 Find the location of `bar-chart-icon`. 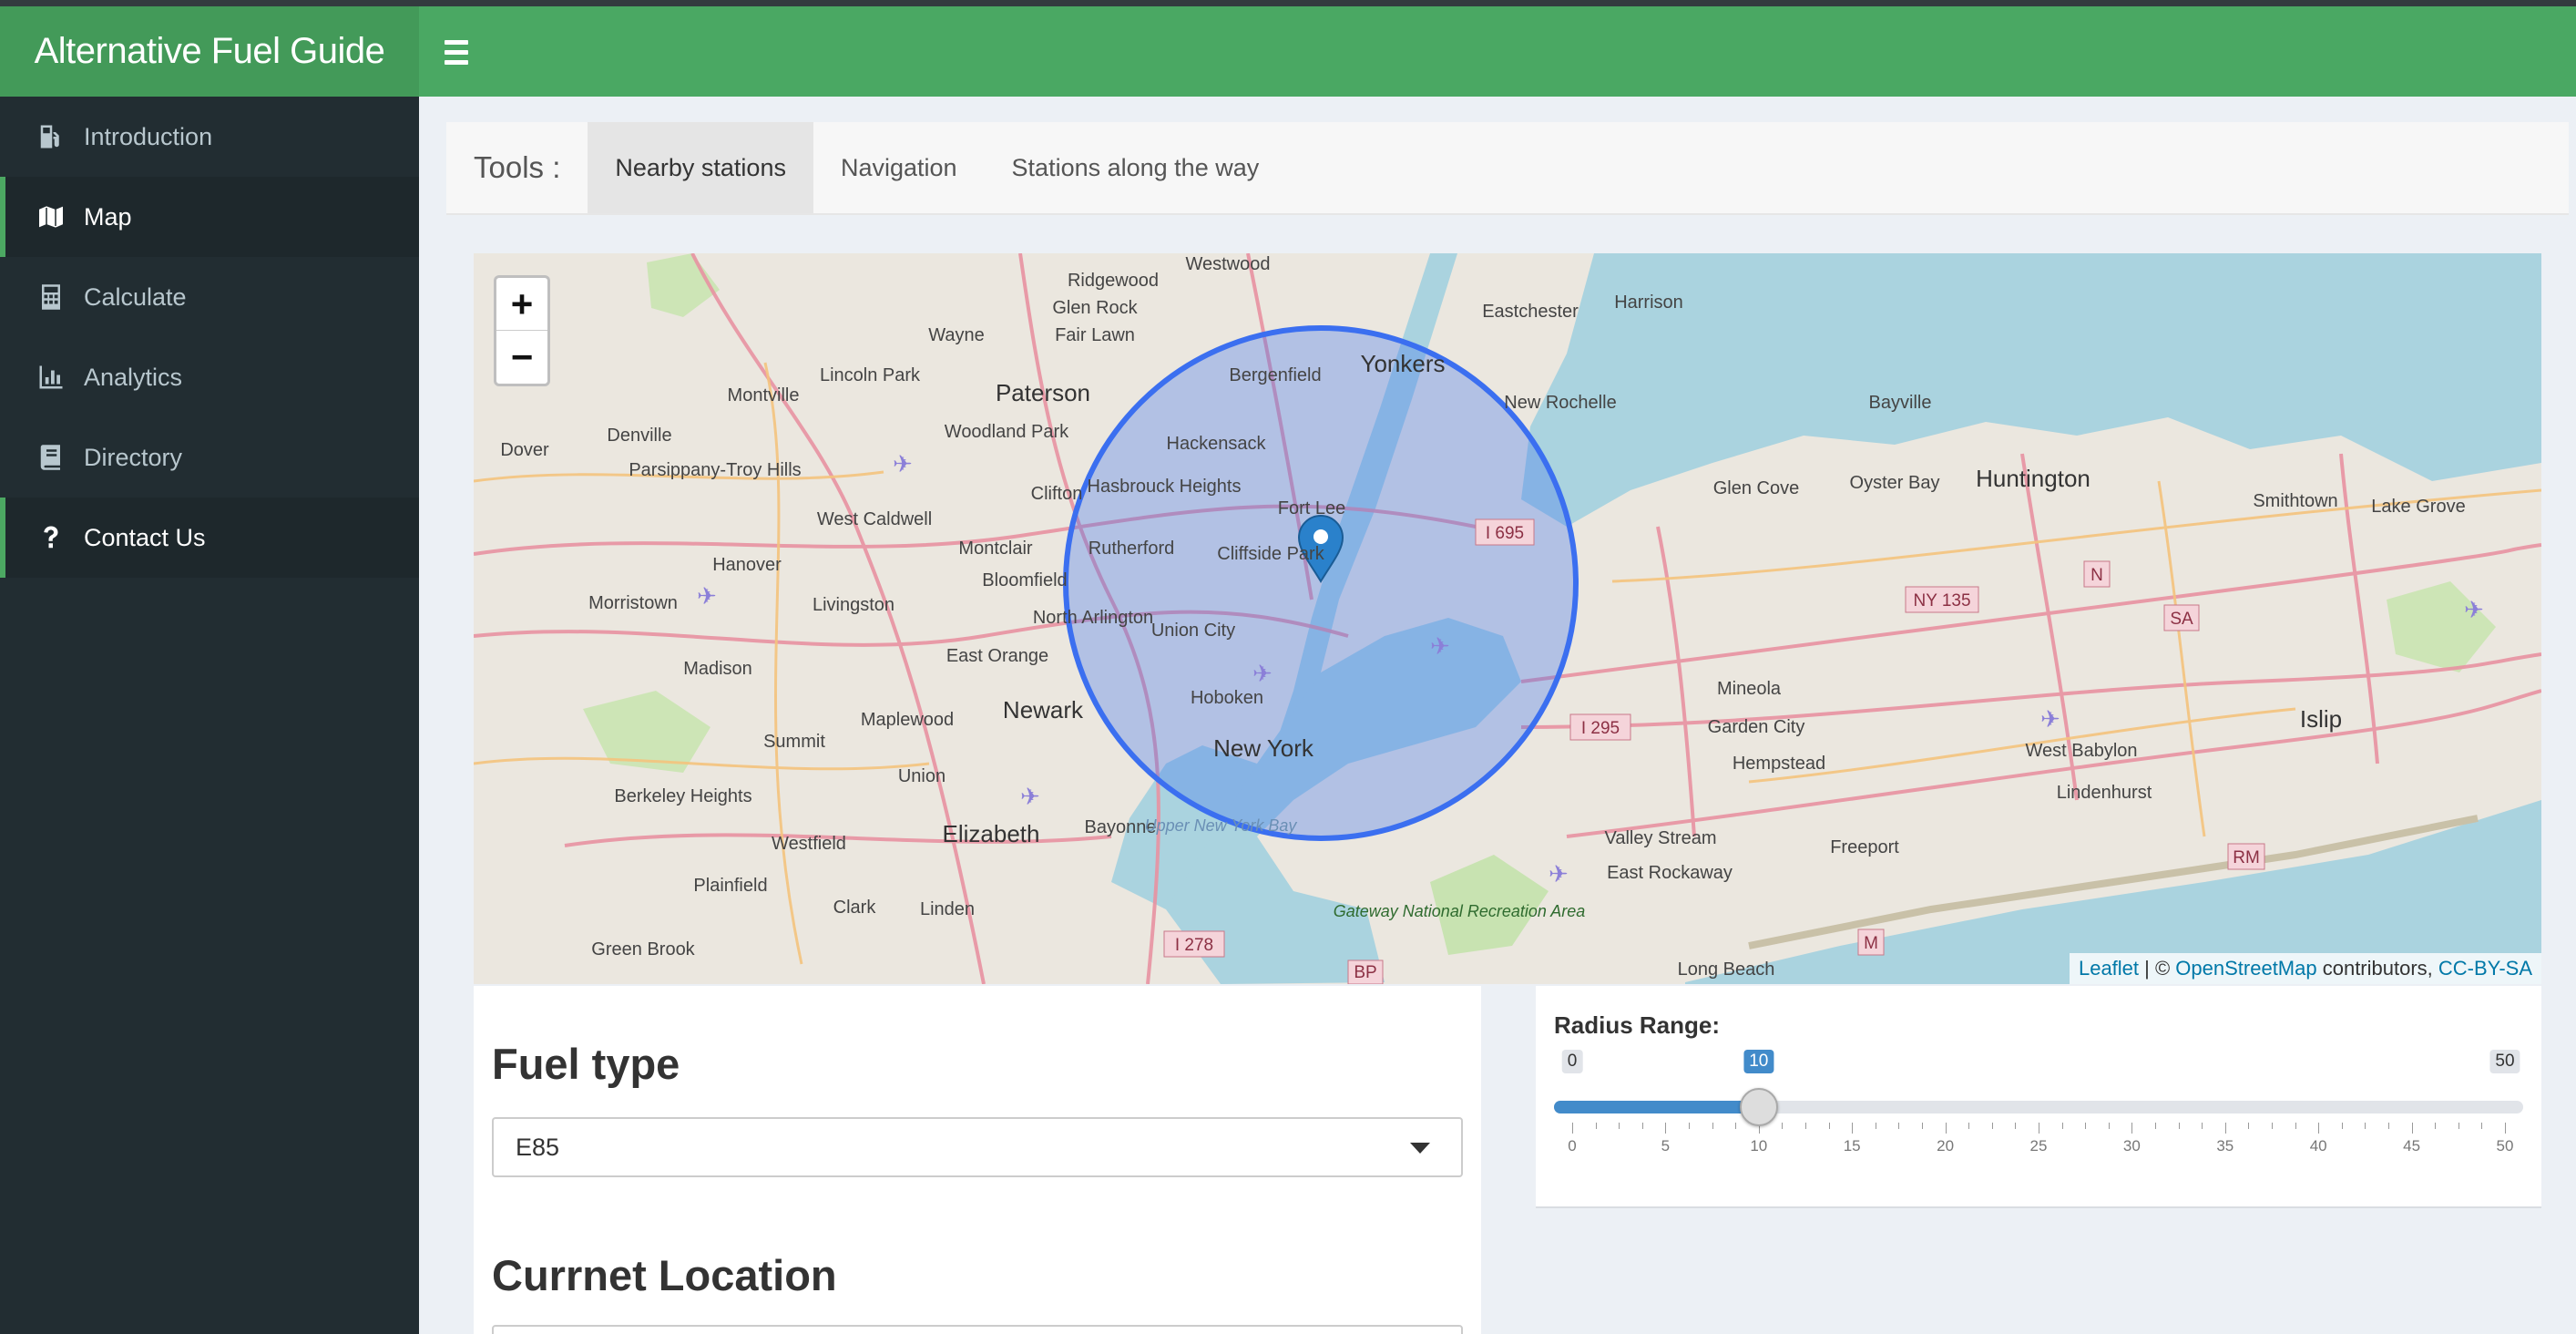

bar-chart-icon is located at coordinates (51, 377).